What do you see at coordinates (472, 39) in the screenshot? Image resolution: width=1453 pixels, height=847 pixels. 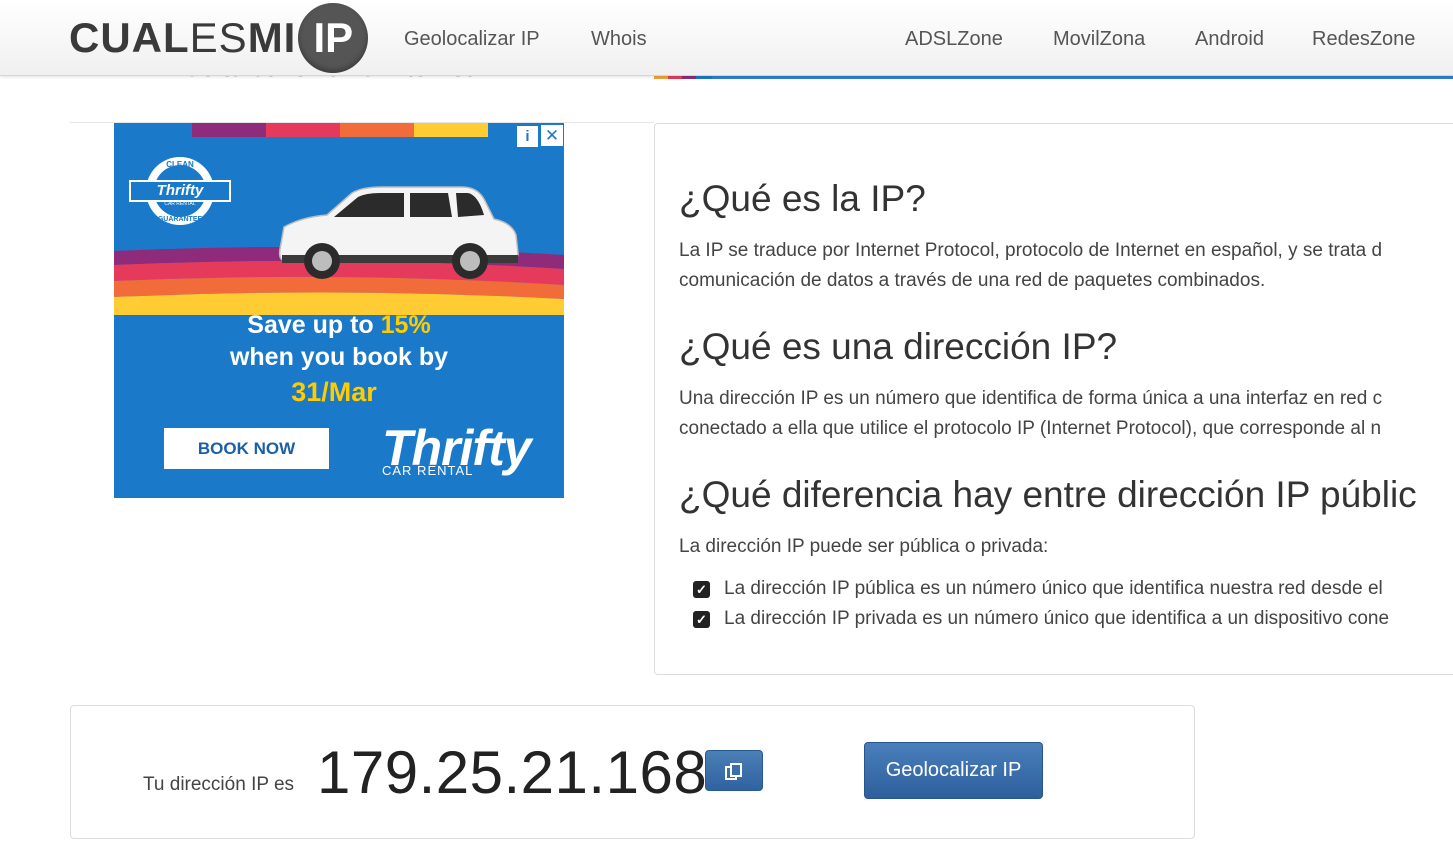 I see `nav-link-geolocalizar: Geolocalizar IP` at bounding box center [472, 39].